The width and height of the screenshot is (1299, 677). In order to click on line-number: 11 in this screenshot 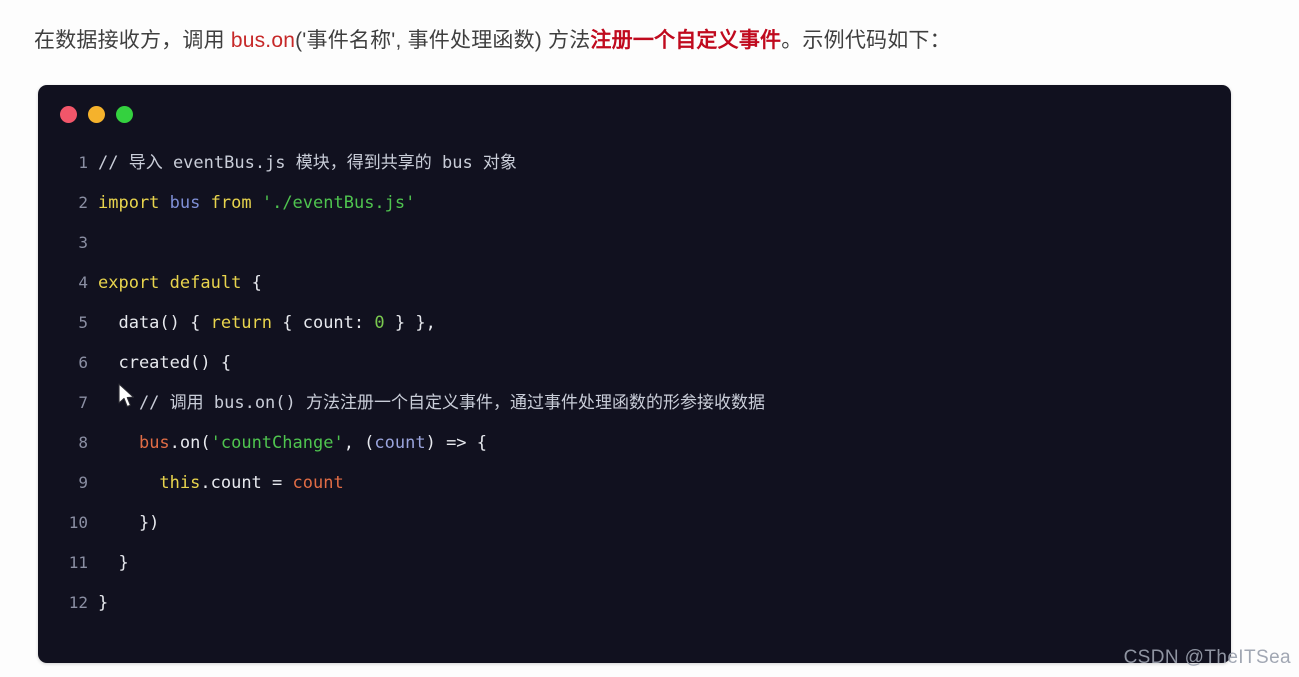, I will do `click(78, 562)`.